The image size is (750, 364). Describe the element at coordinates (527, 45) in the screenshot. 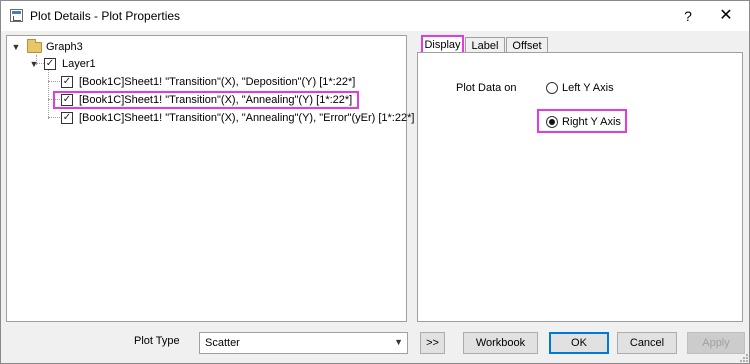

I see `tab-offset: Offset` at that location.